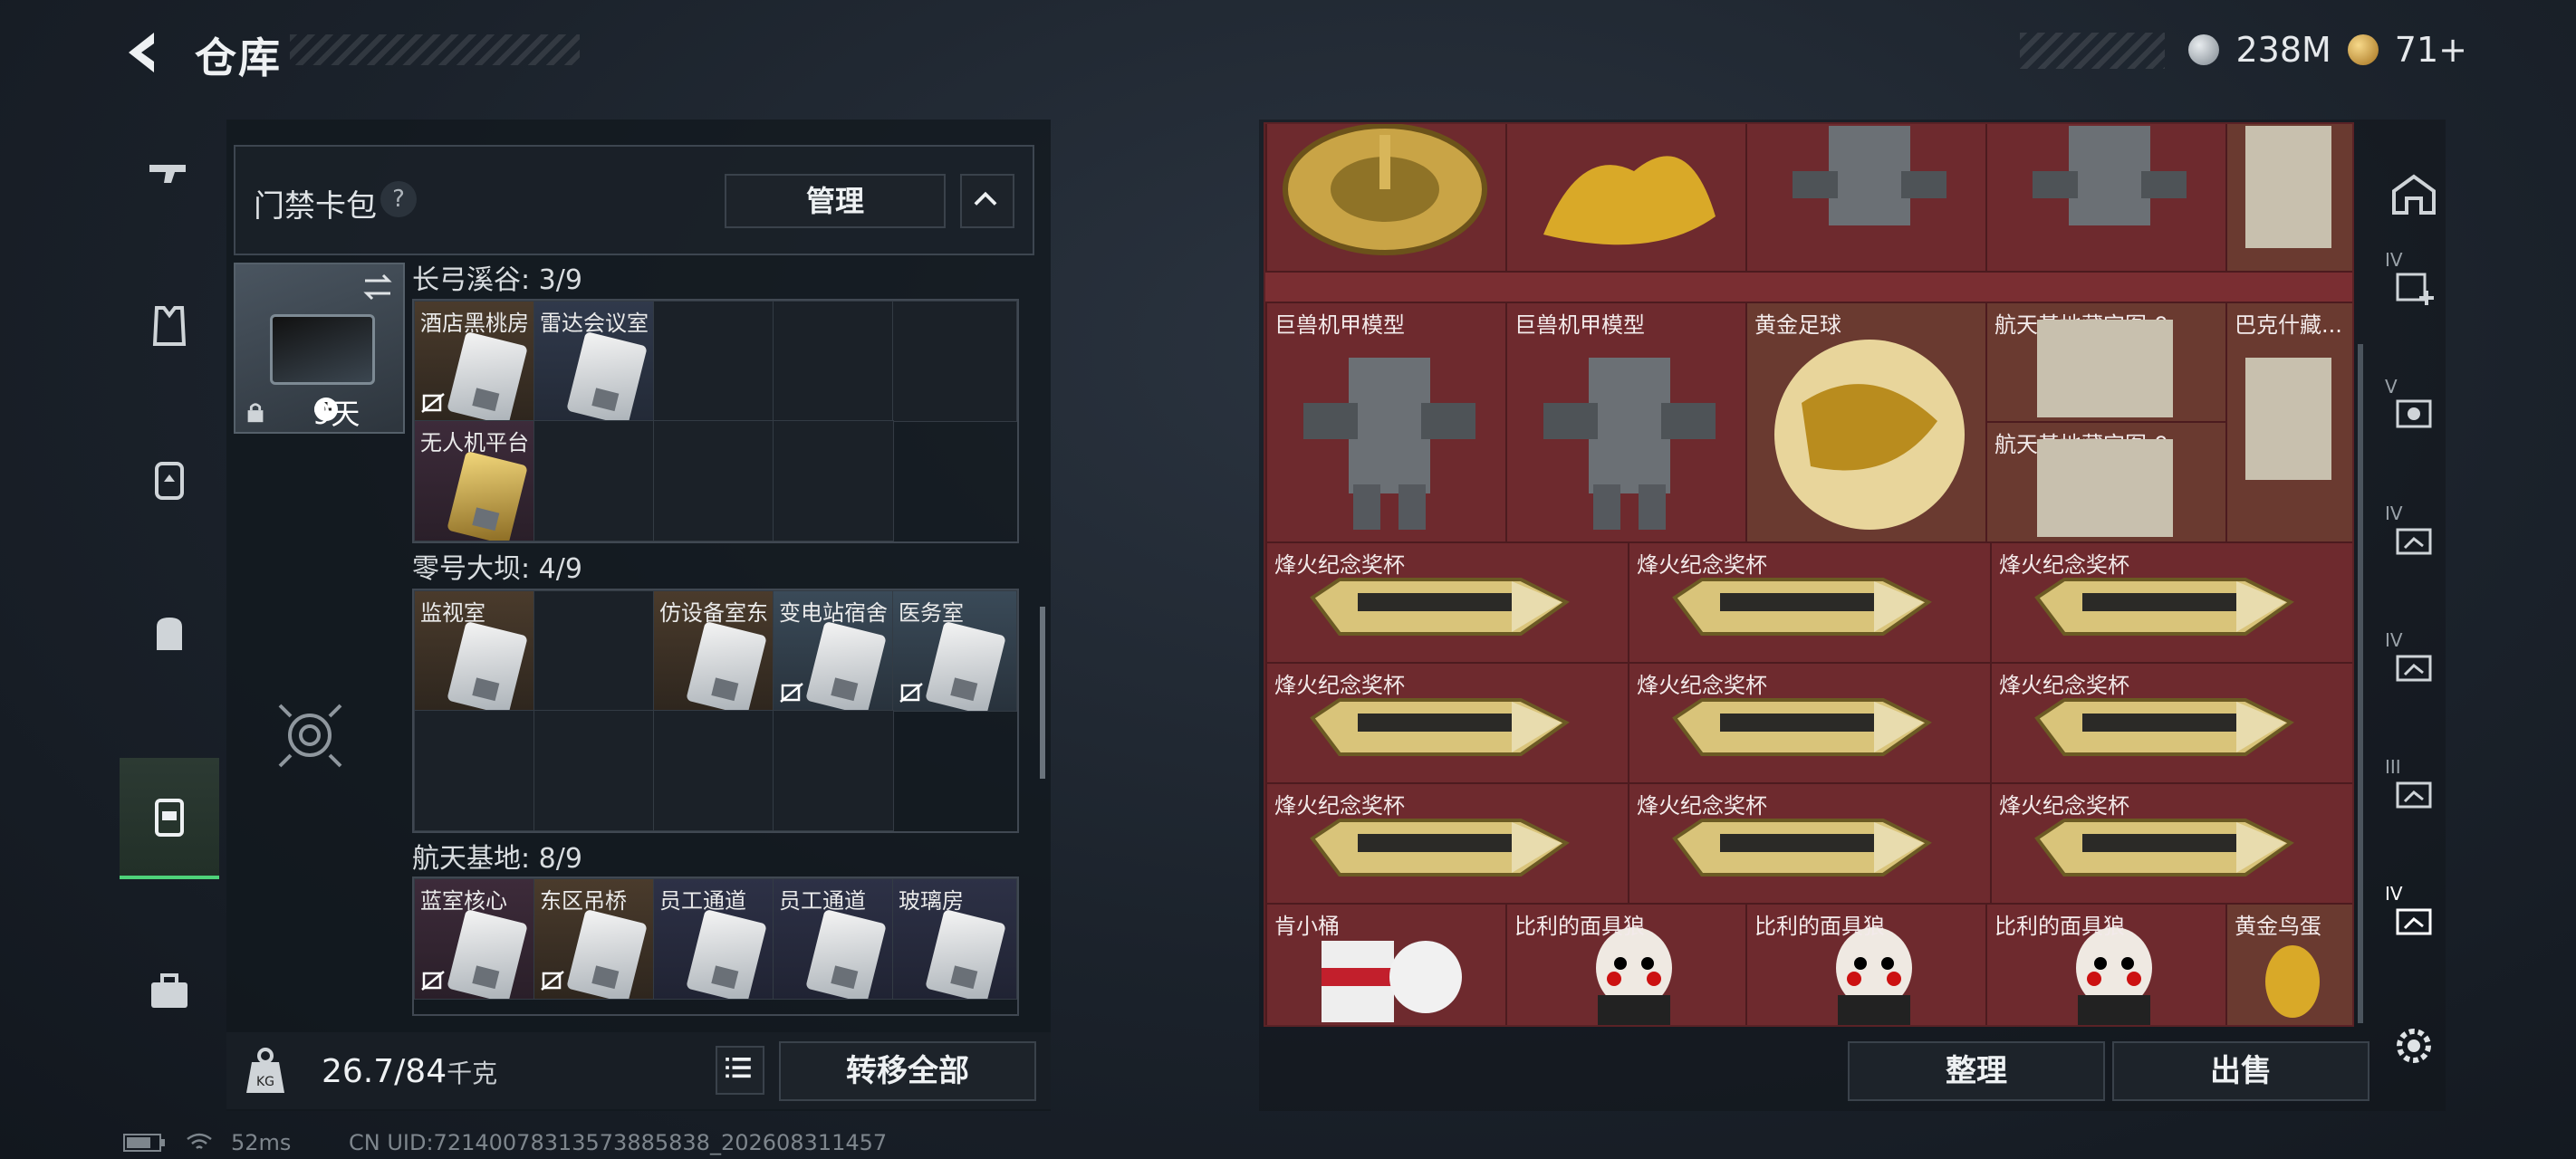 The height and width of the screenshot is (1159, 2576). Describe the element at coordinates (2414, 620) in the screenshot. I see `filter-nav: IV V IV IV III IV` at that location.